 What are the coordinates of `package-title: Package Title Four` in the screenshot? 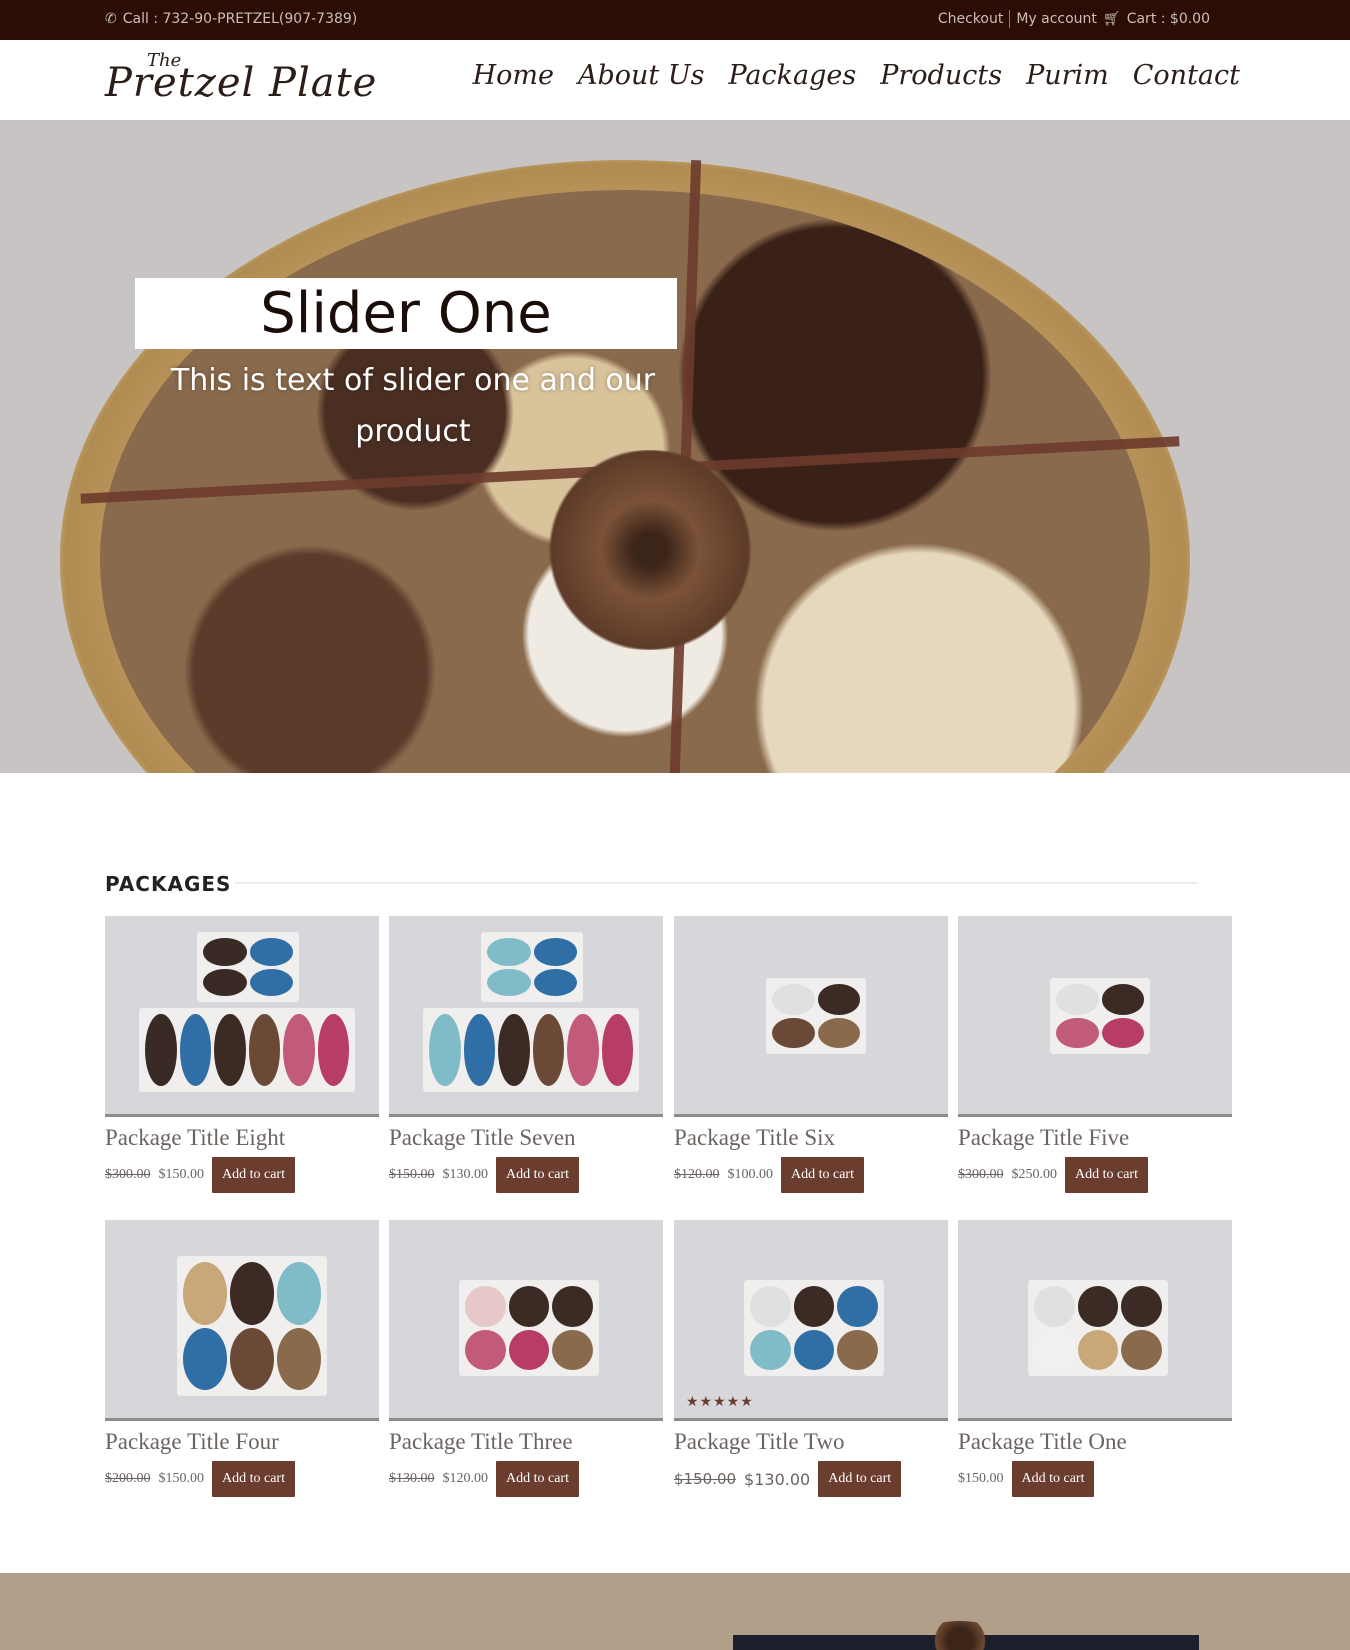 It's located at (242, 1443).